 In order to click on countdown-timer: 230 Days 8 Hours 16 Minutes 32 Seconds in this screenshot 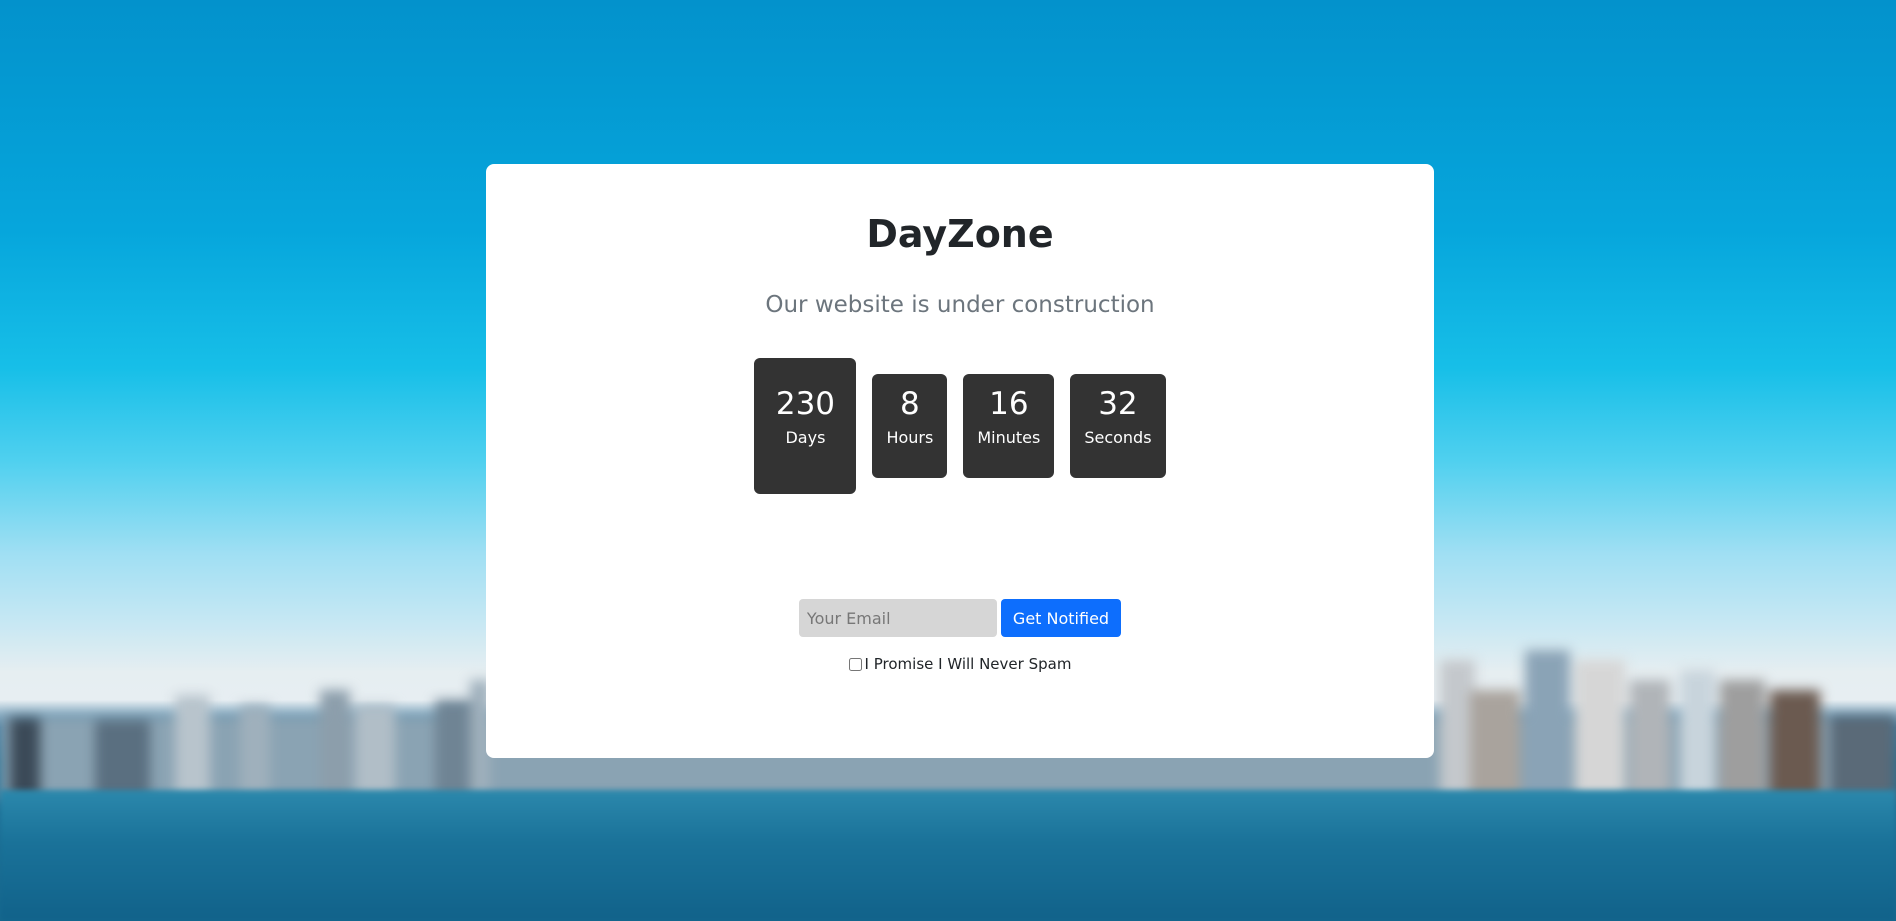, I will do `click(960, 426)`.